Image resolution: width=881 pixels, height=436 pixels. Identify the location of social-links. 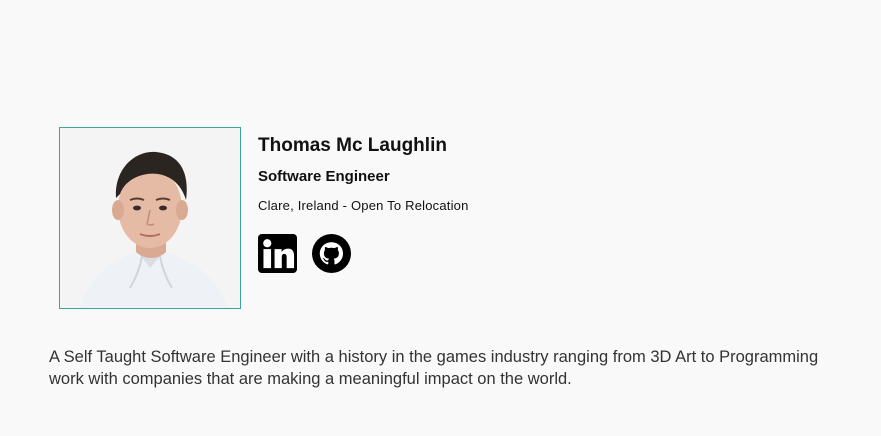
(363, 253).